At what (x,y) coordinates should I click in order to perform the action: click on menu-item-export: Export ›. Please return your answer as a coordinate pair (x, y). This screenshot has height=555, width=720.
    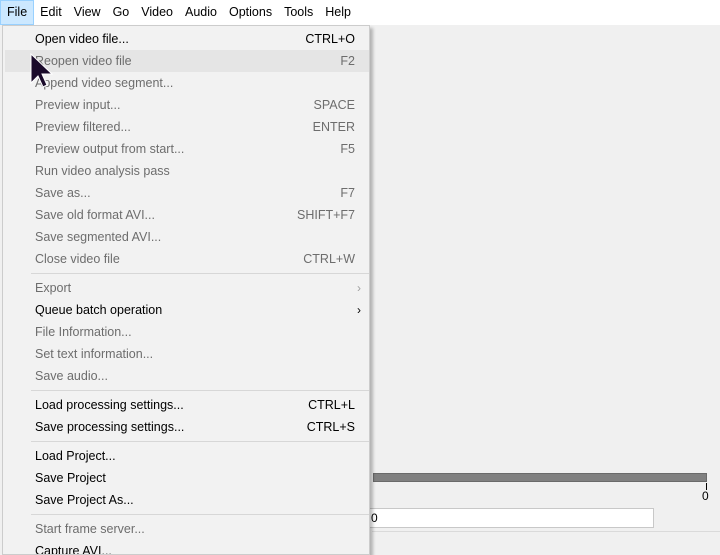
    Looking at the image, I should click on (187, 288).